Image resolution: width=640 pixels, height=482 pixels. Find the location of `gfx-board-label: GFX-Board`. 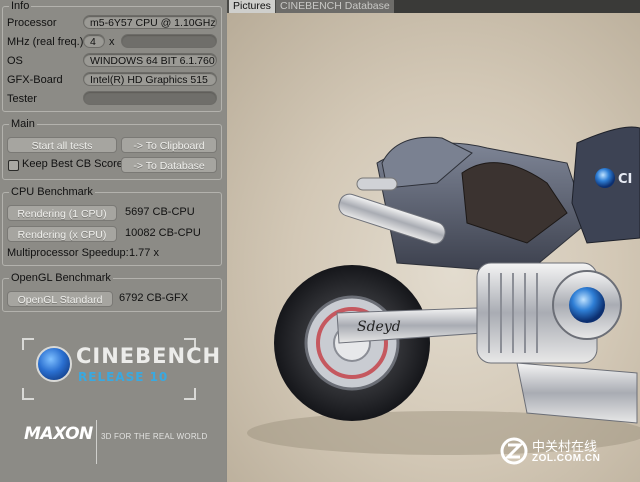

gfx-board-label: GFX-Board is located at coordinates (35, 80).